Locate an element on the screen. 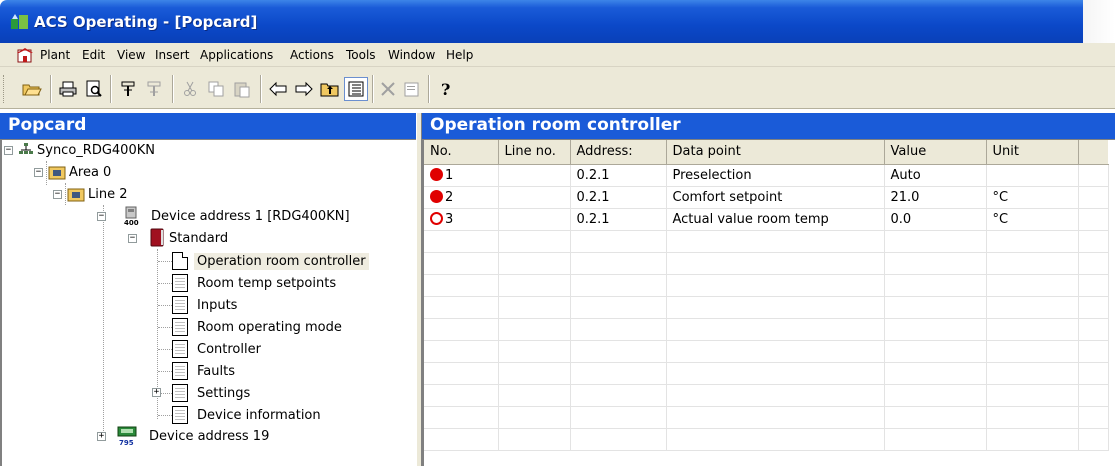 The image size is (1115, 466). column-header-no: No. is located at coordinates (461, 152).